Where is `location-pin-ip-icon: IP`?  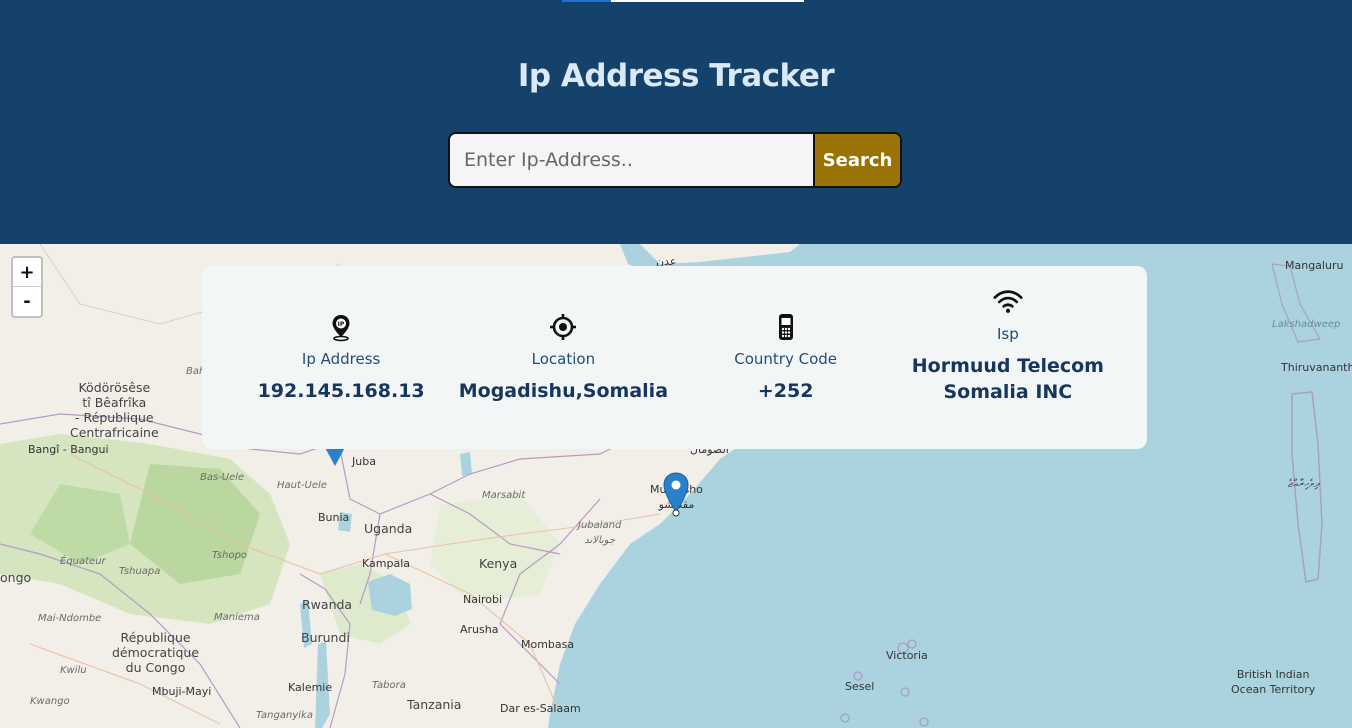
location-pin-ip-icon: IP is located at coordinates (341, 327).